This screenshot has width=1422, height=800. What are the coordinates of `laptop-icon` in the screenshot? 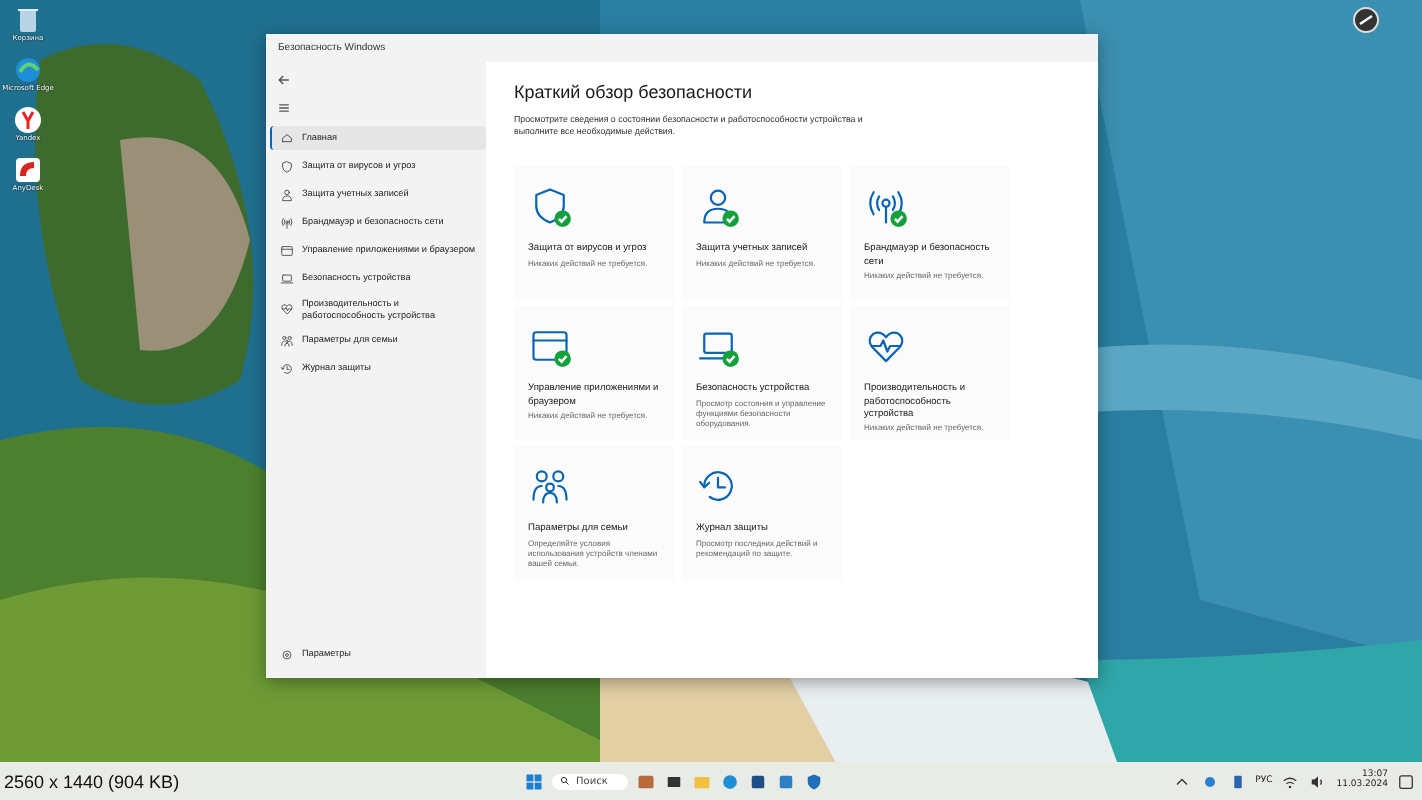 It's located at (287, 278).